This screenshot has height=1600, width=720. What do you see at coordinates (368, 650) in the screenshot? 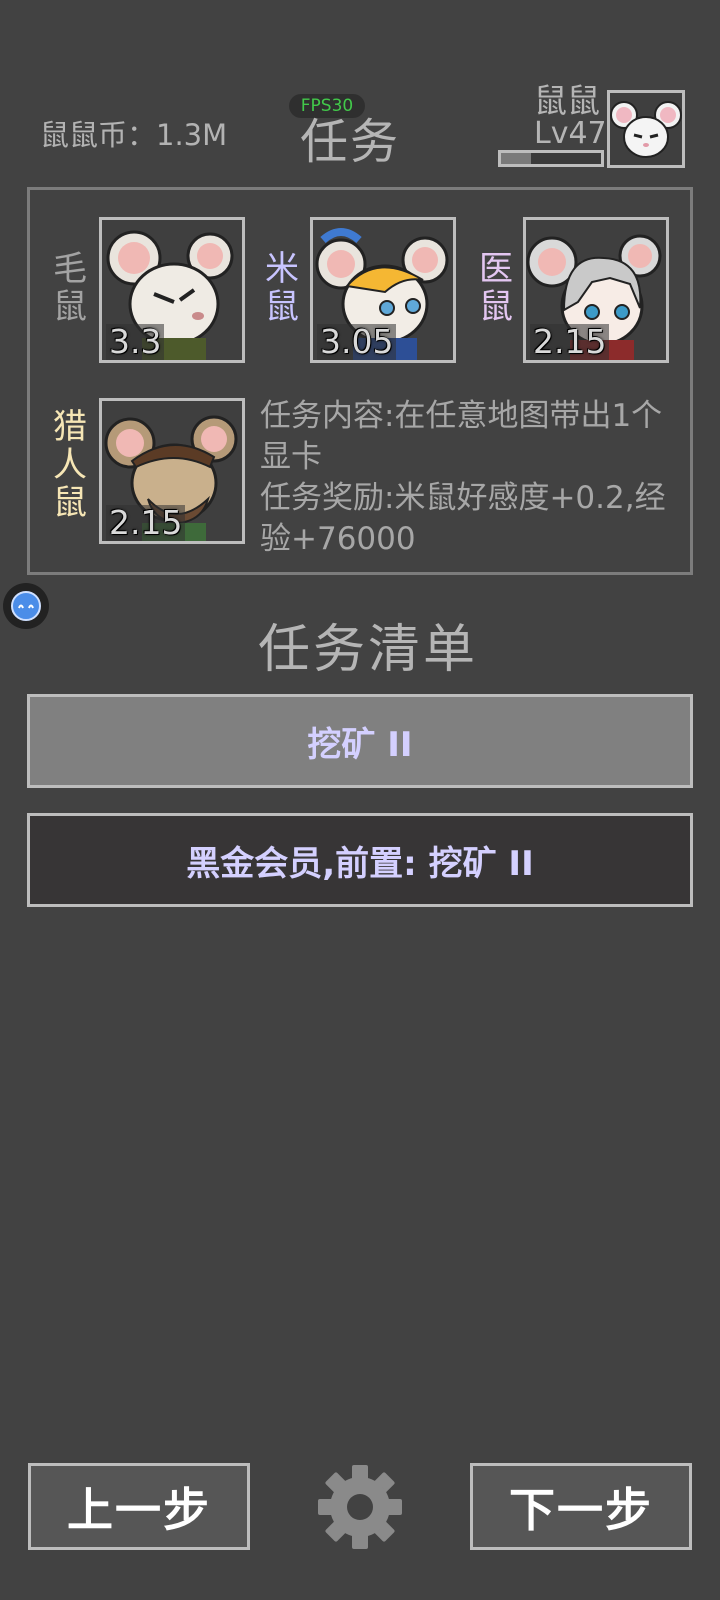
I see `task-list-title: 任务清单` at bounding box center [368, 650].